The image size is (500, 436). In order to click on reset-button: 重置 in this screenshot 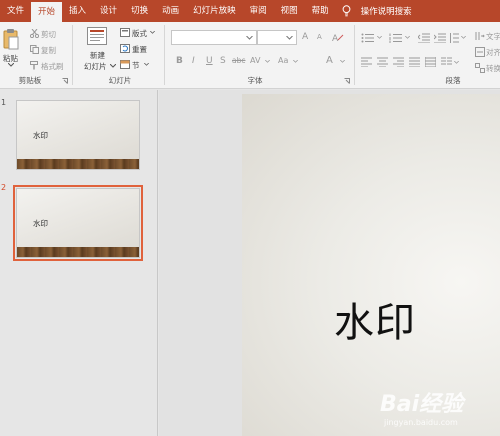, I will do `click(139, 49)`.